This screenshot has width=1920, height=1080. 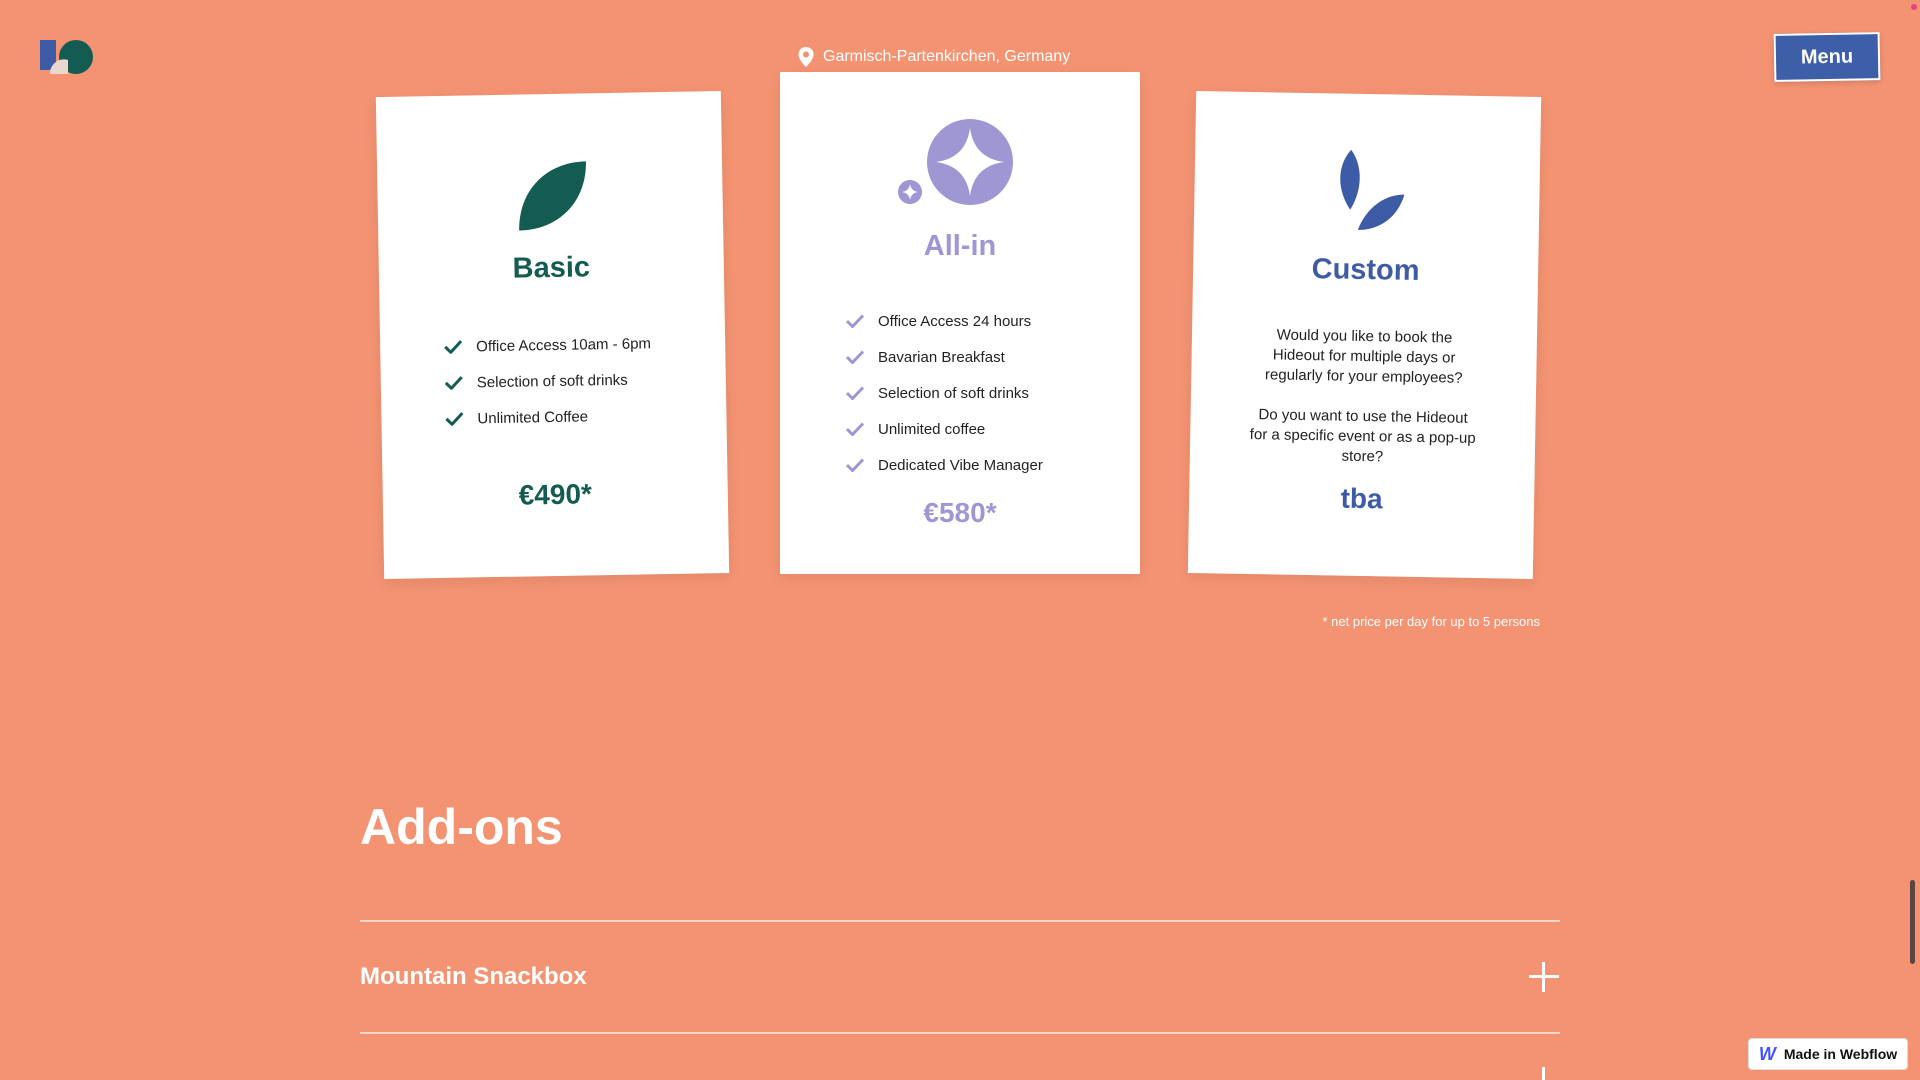 What do you see at coordinates (932, 429) in the screenshot?
I see `feature-text: Unlimited coffee` at bounding box center [932, 429].